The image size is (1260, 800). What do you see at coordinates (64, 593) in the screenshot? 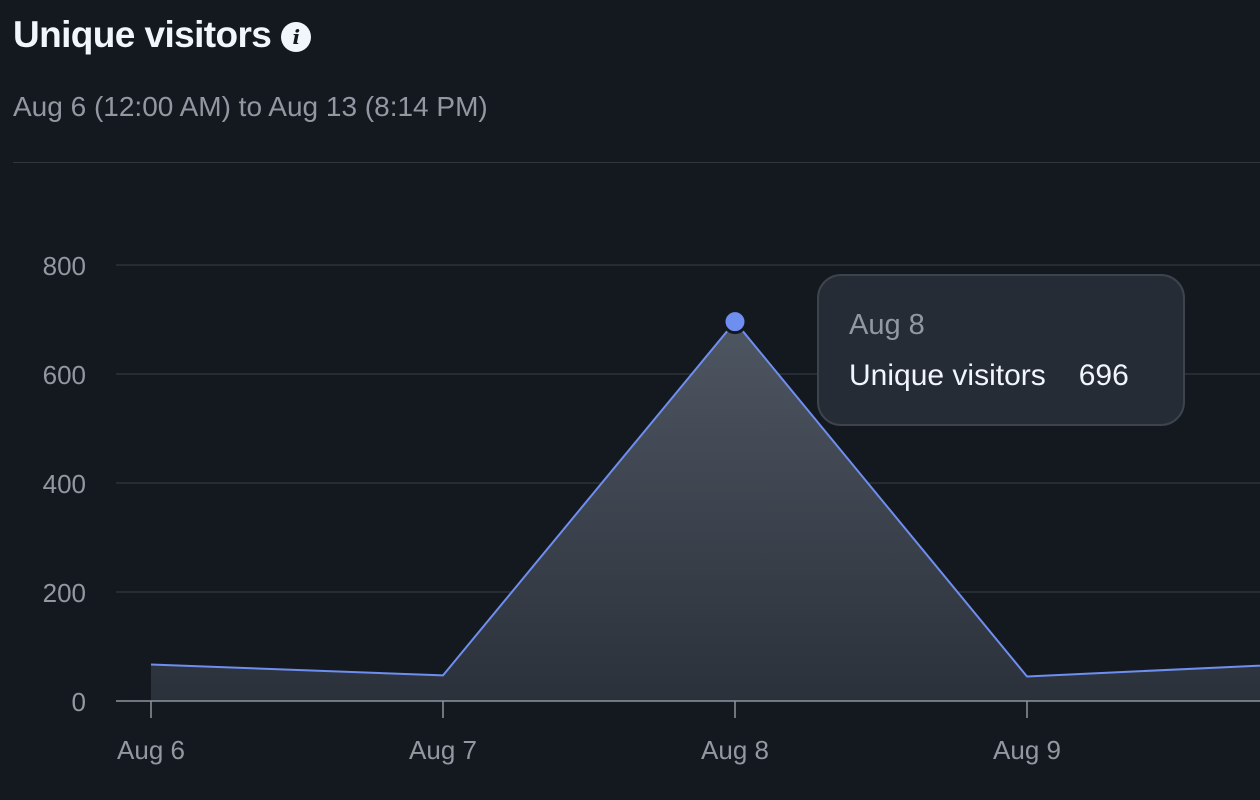
I see `y-tick-label: 200` at bounding box center [64, 593].